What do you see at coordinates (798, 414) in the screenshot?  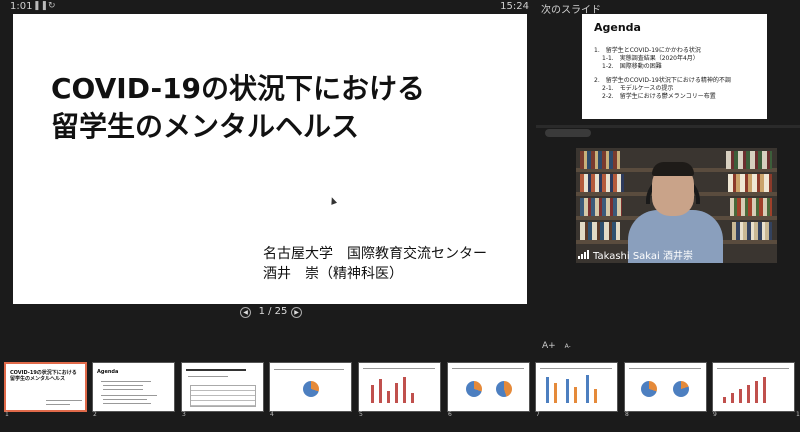 I see `thumbnail-number: 10` at bounding box center [798, 414].